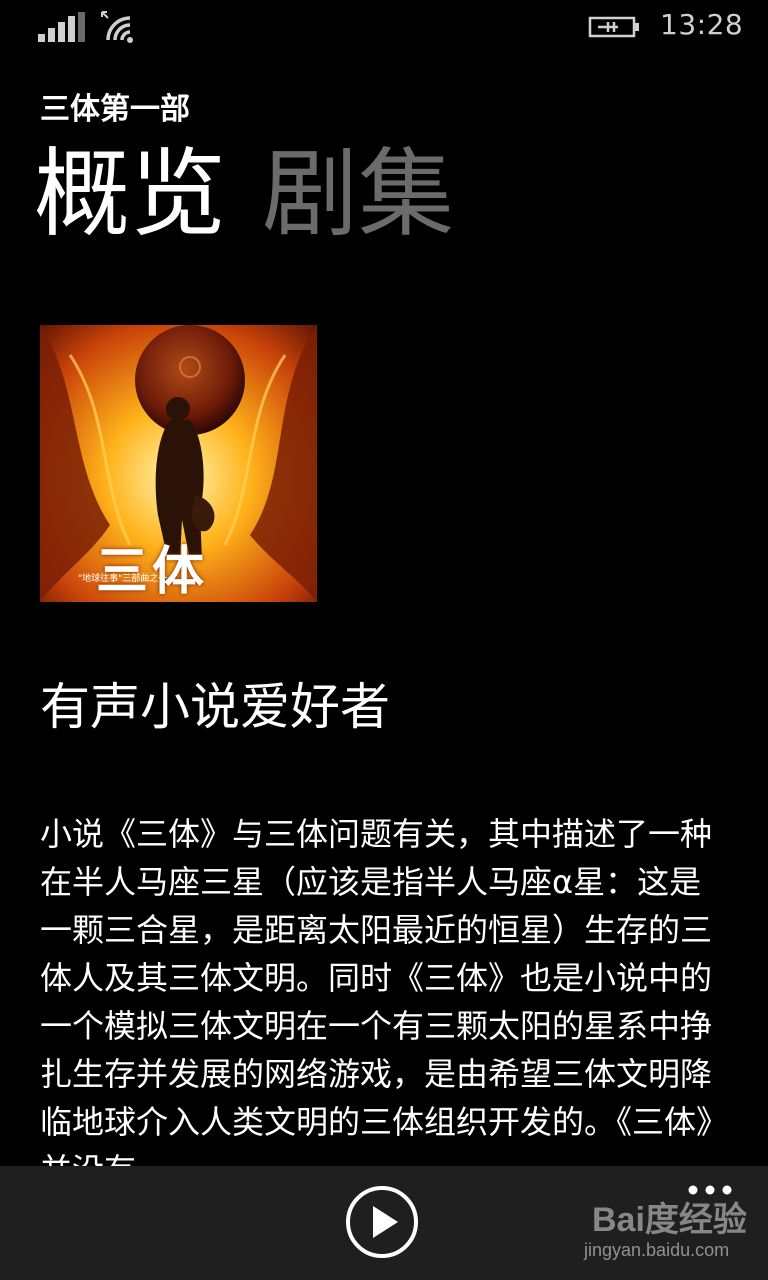 This screenshot has height=1280, width=768. Describe the element at coordinates (384, 28) in the screenshot. I see `status-bar: 13:28` at that location.